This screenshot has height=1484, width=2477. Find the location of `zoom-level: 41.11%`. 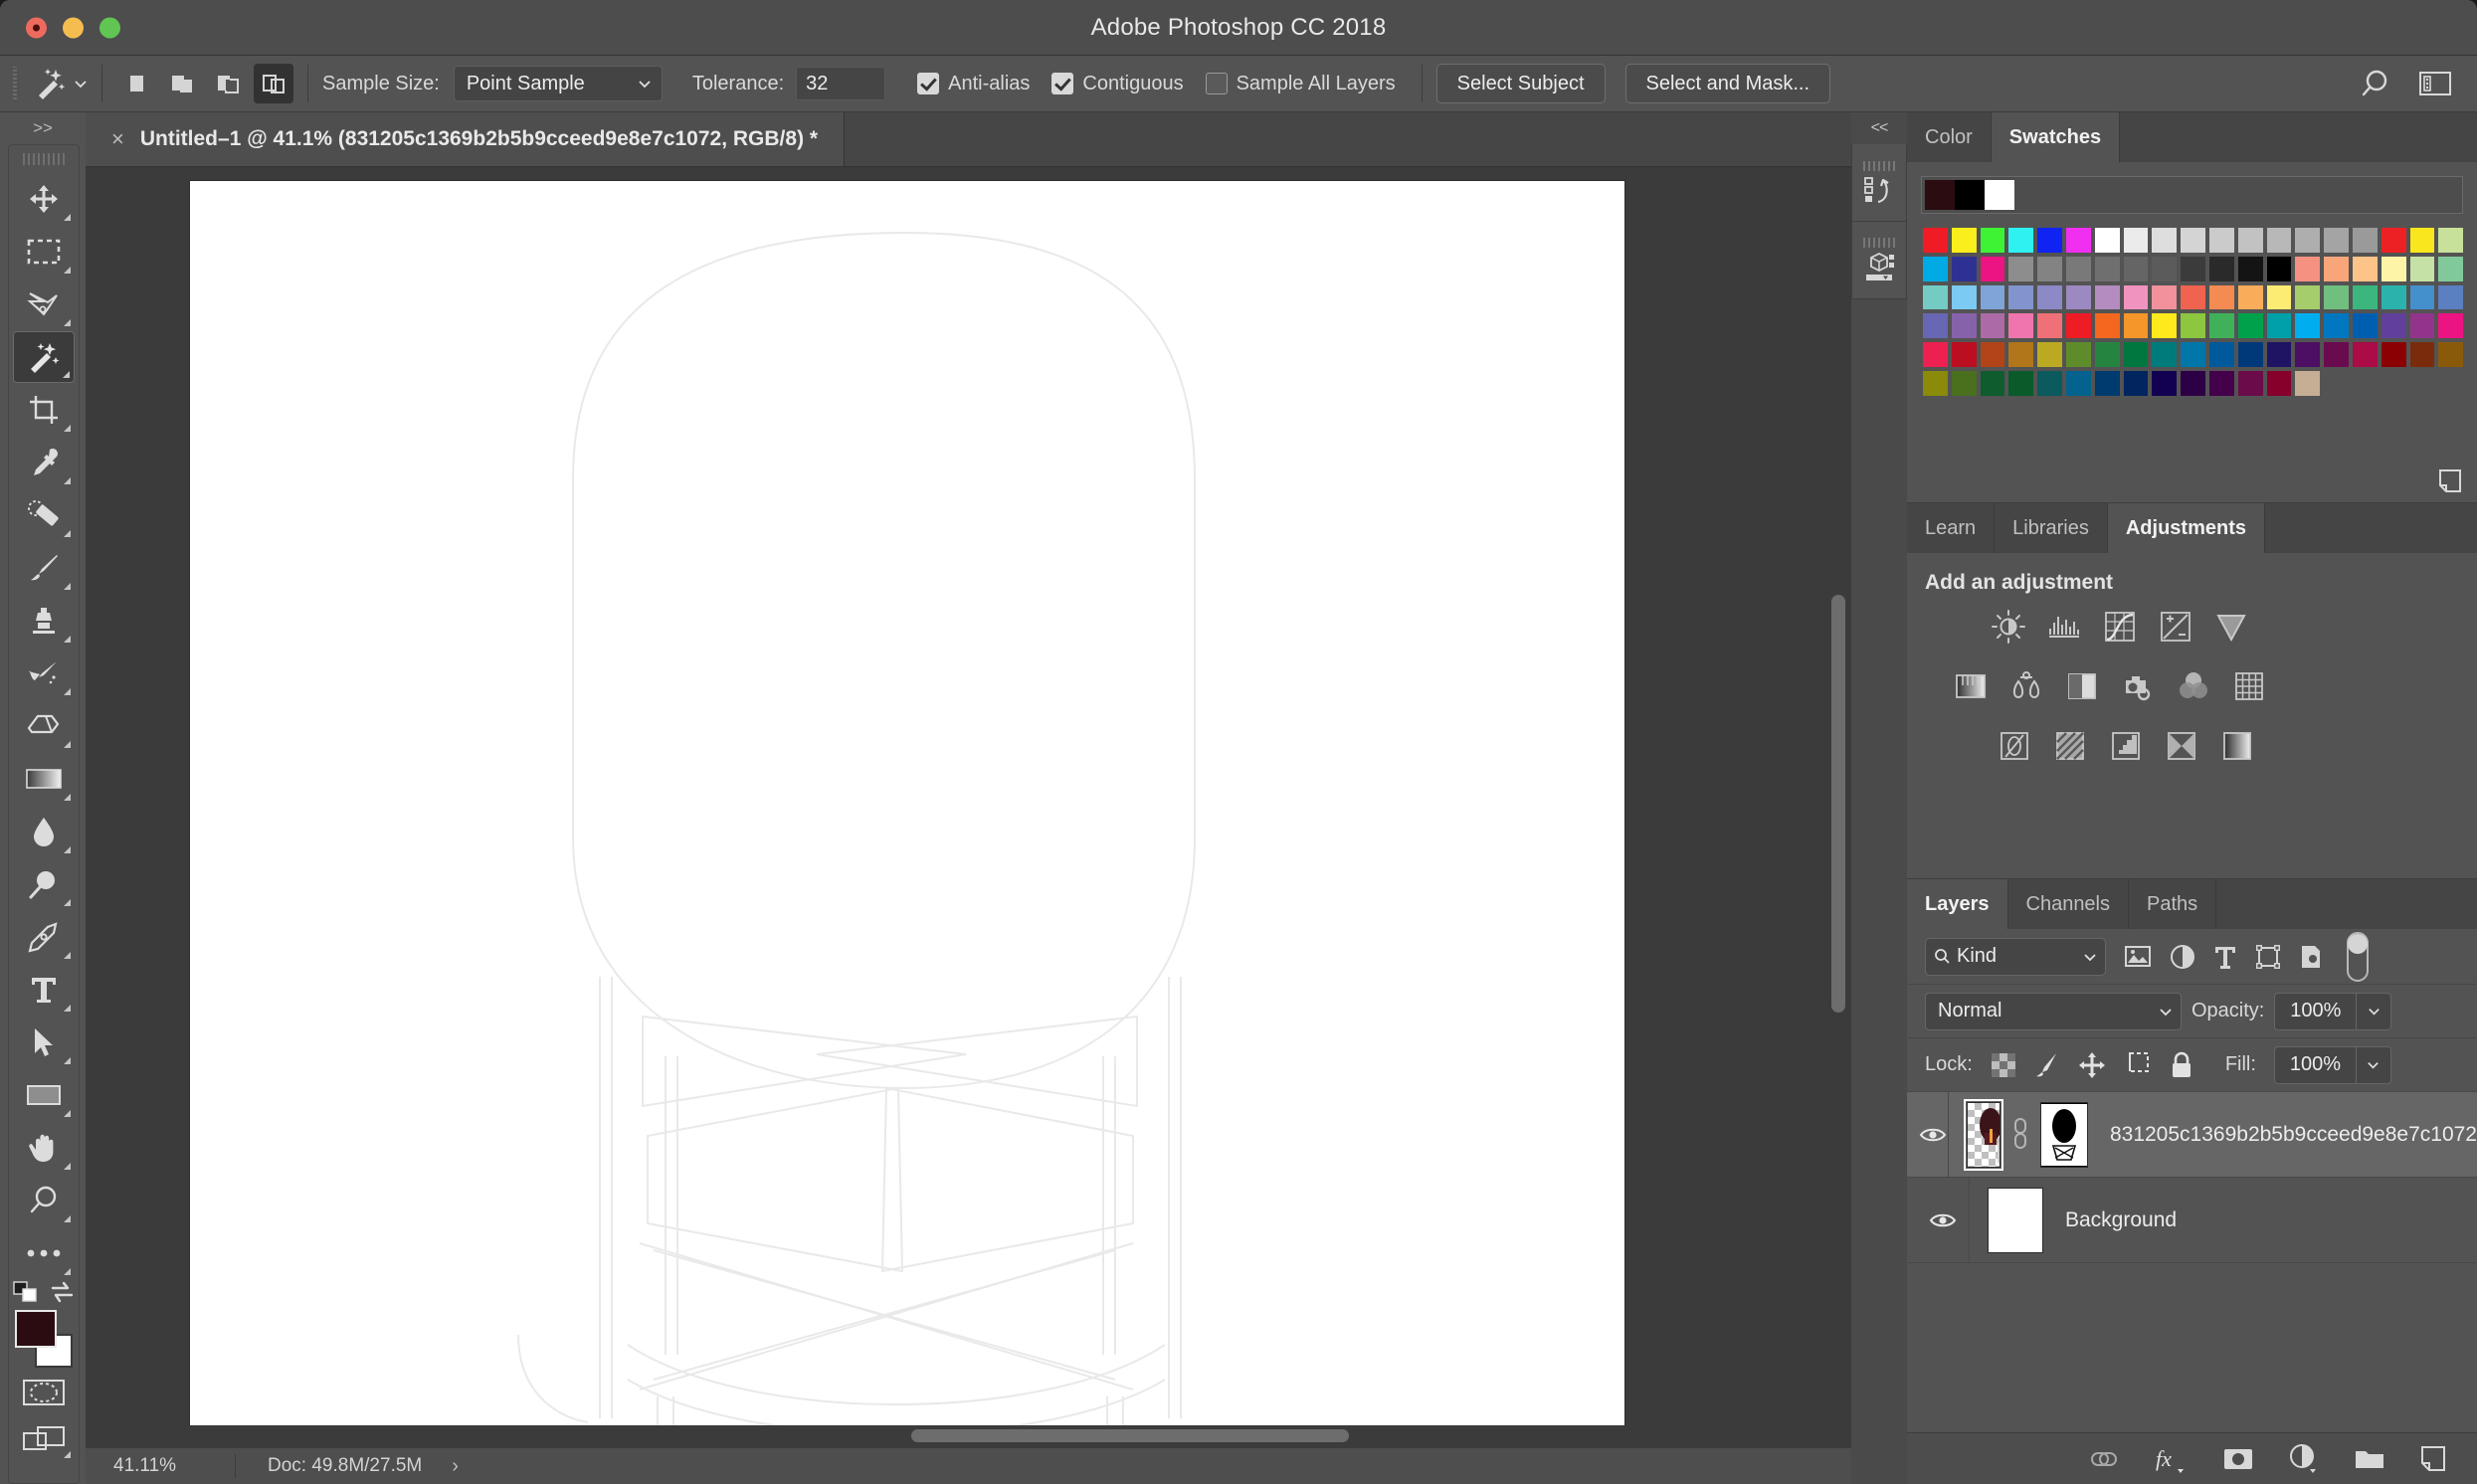

zoom-level: 41.11% is located at coordinates (160, 1466).